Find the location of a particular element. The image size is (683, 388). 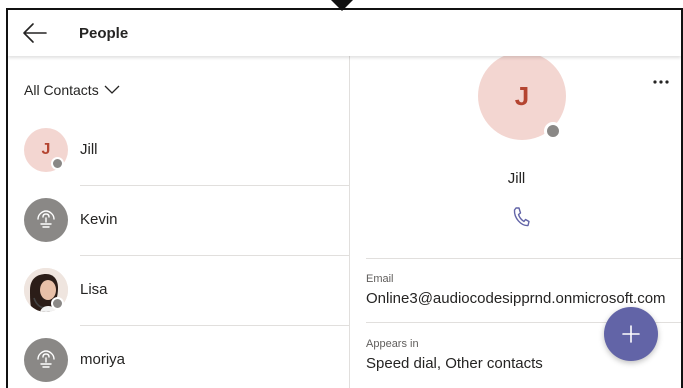

contact-item-kevin: Kevin is located at coordinates (179, 221).